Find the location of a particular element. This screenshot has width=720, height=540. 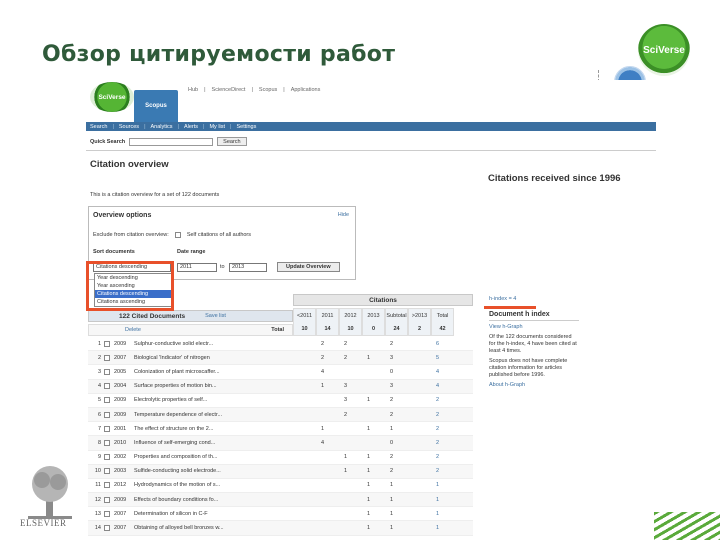

update-overview-button: Update Overview is located at coordinates (308, 267).